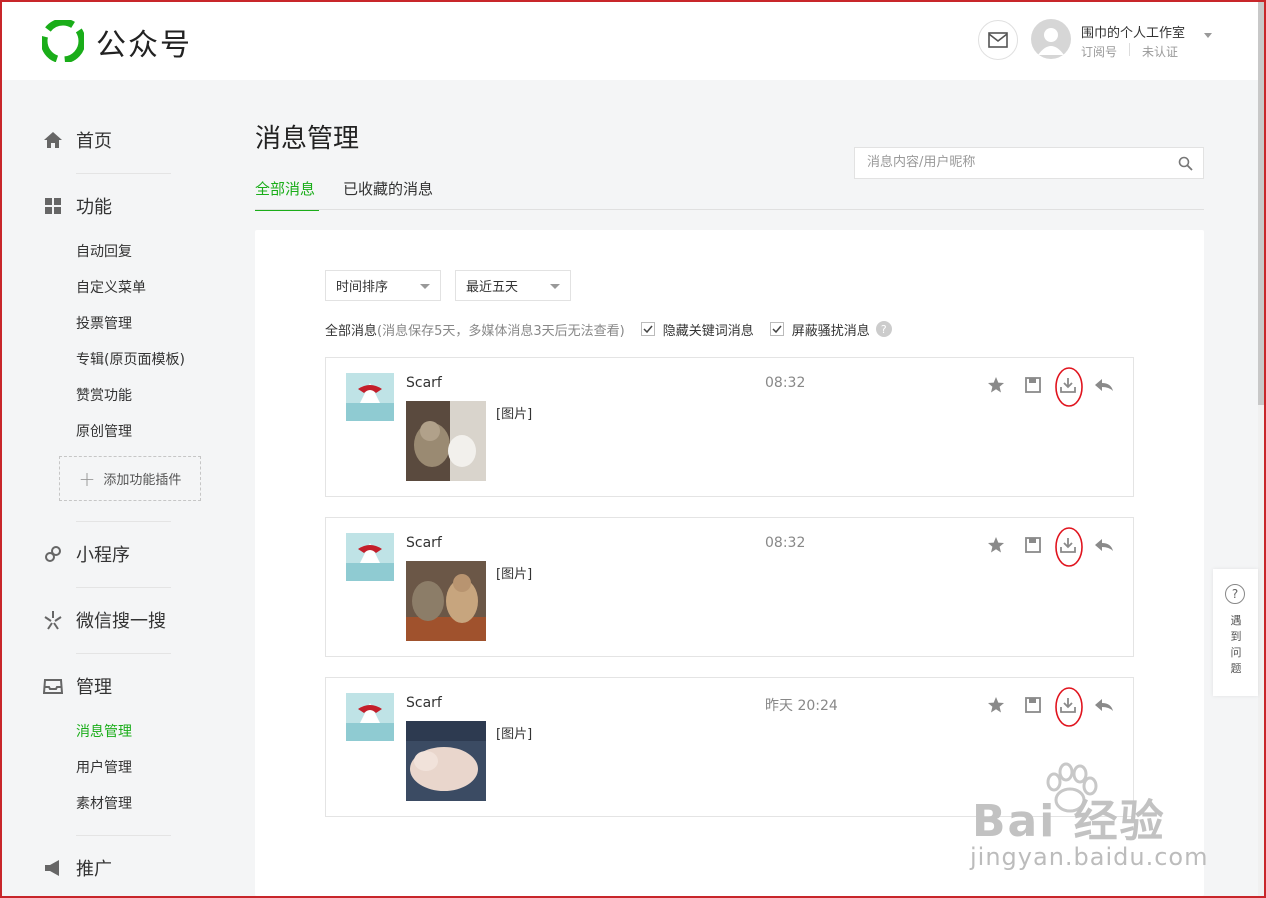 The image size is (1266, 898). I want to click on help-icon: ?, so click(883, 329).